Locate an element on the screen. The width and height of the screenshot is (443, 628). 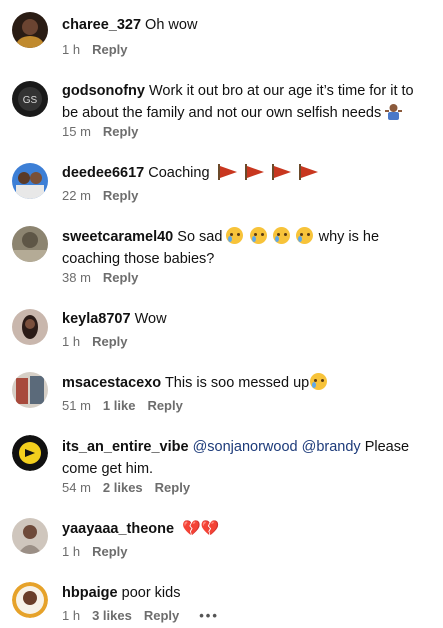
like-count: 2 likes is located at coordinates (123, 487).